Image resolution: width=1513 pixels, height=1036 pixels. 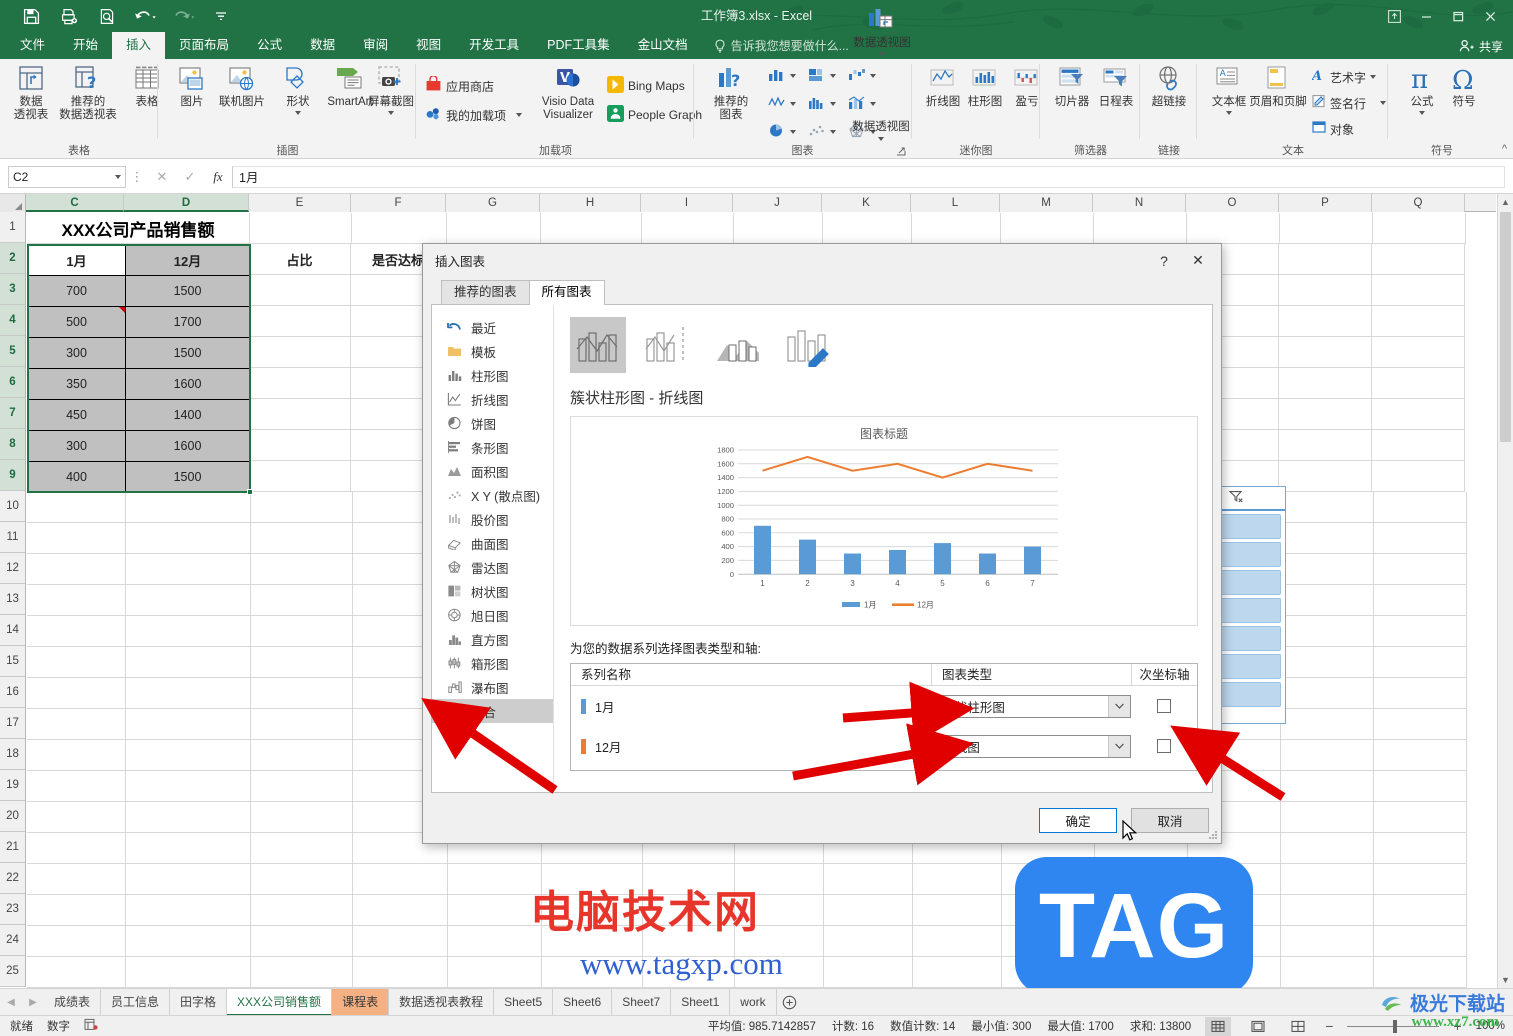 I want to click on cell-D23, so click(x=188, y=910).